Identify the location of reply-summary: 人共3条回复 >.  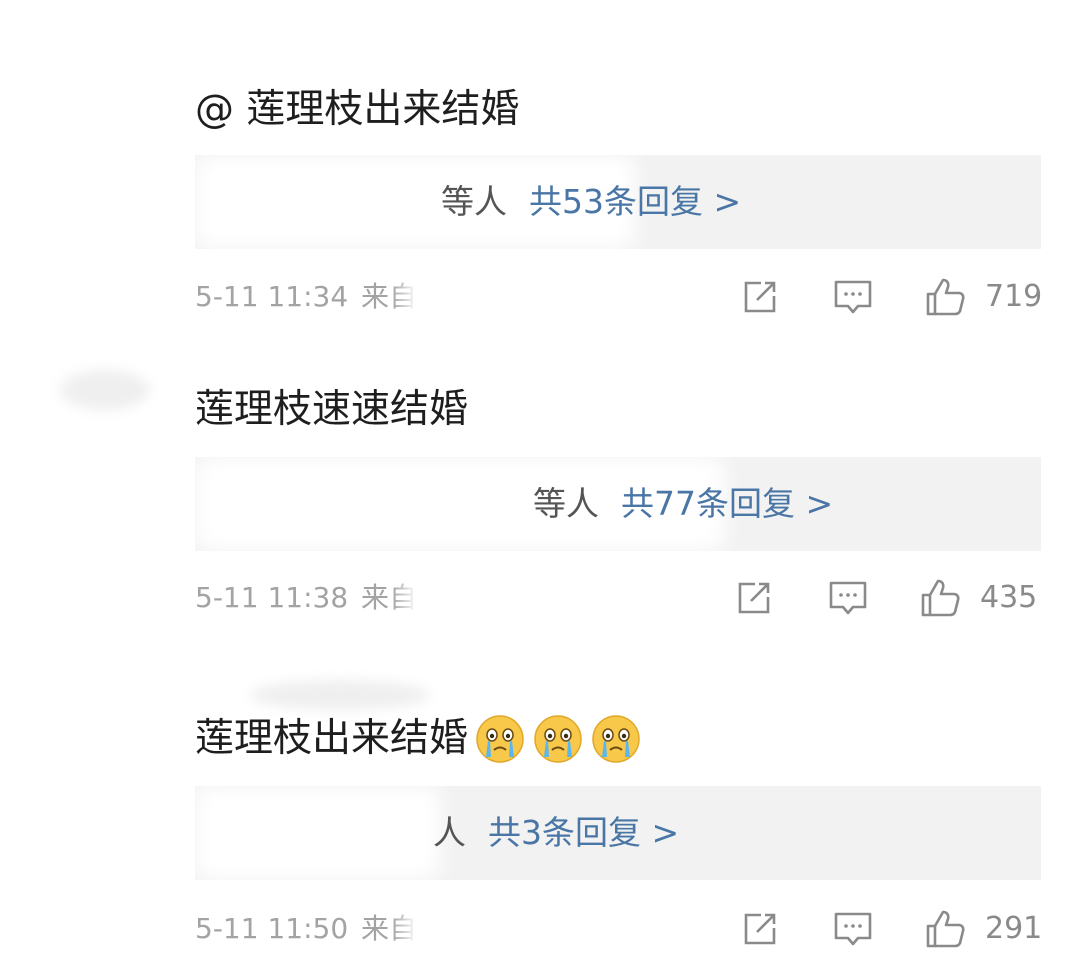
(556, 833).